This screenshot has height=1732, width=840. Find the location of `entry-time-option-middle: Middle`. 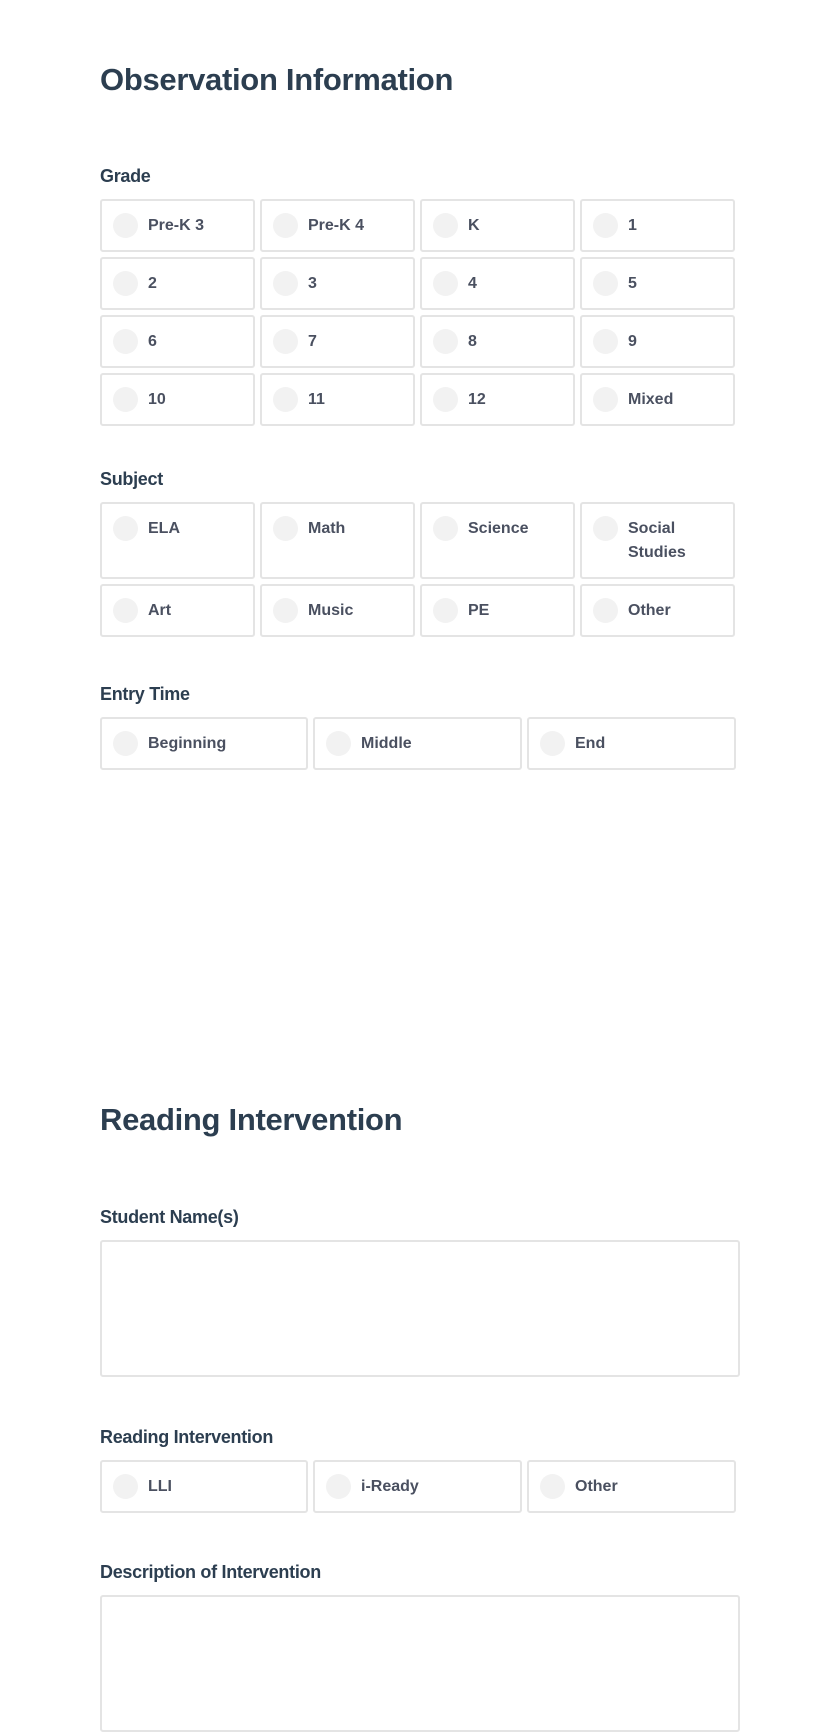

entry-time-option-middle: Middle is located at coordinates (417, 743).